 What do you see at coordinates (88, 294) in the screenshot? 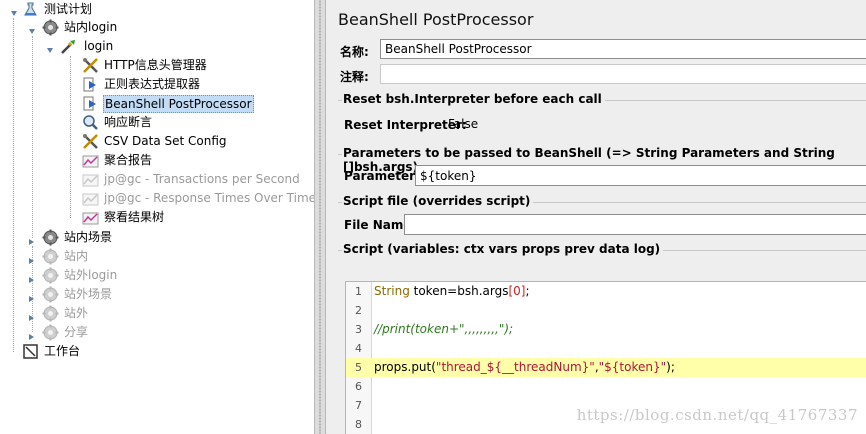
I see `tree-item-label: 站外场景` at bounding box center [88, 294].